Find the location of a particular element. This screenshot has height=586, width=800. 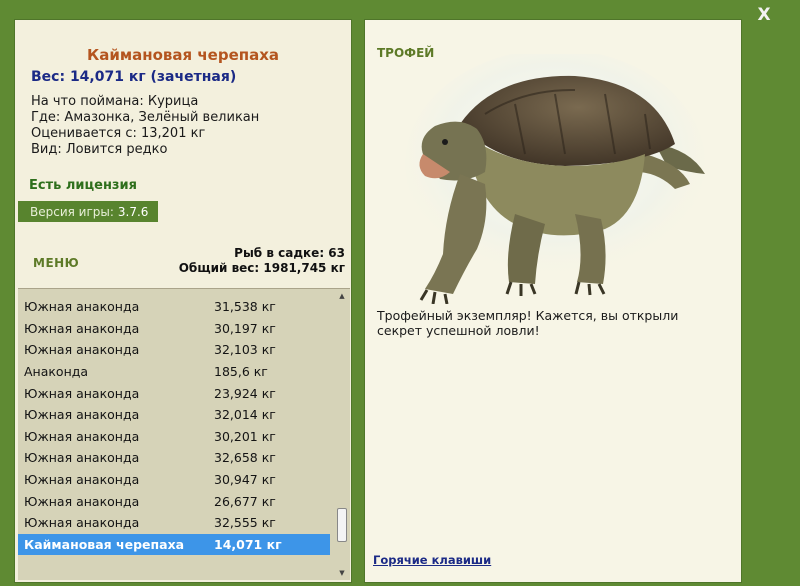

catch-list-item: Каймановая черепаха 14,071 кг is located at coordinates (174, 544).